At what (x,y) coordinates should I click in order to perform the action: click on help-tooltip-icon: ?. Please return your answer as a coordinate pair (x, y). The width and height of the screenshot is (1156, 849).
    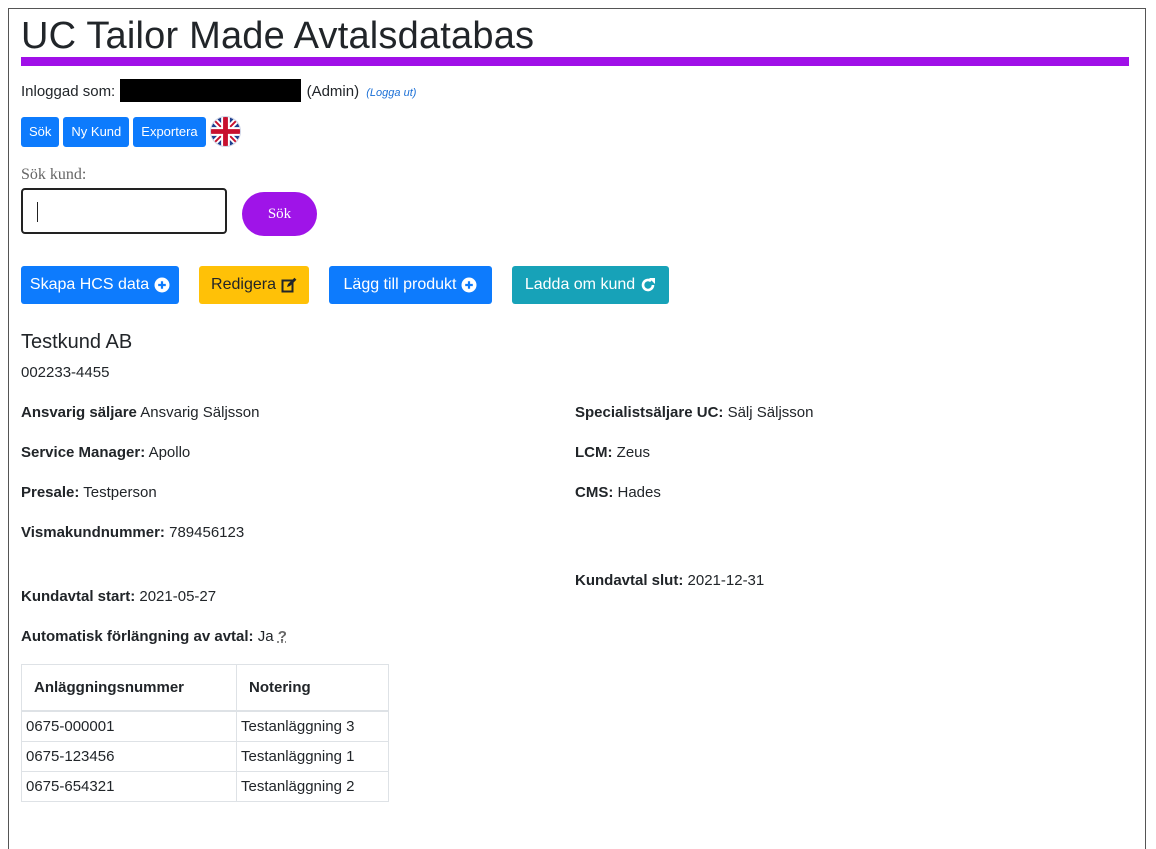
    Looking at the image, I should click on (282, 636).